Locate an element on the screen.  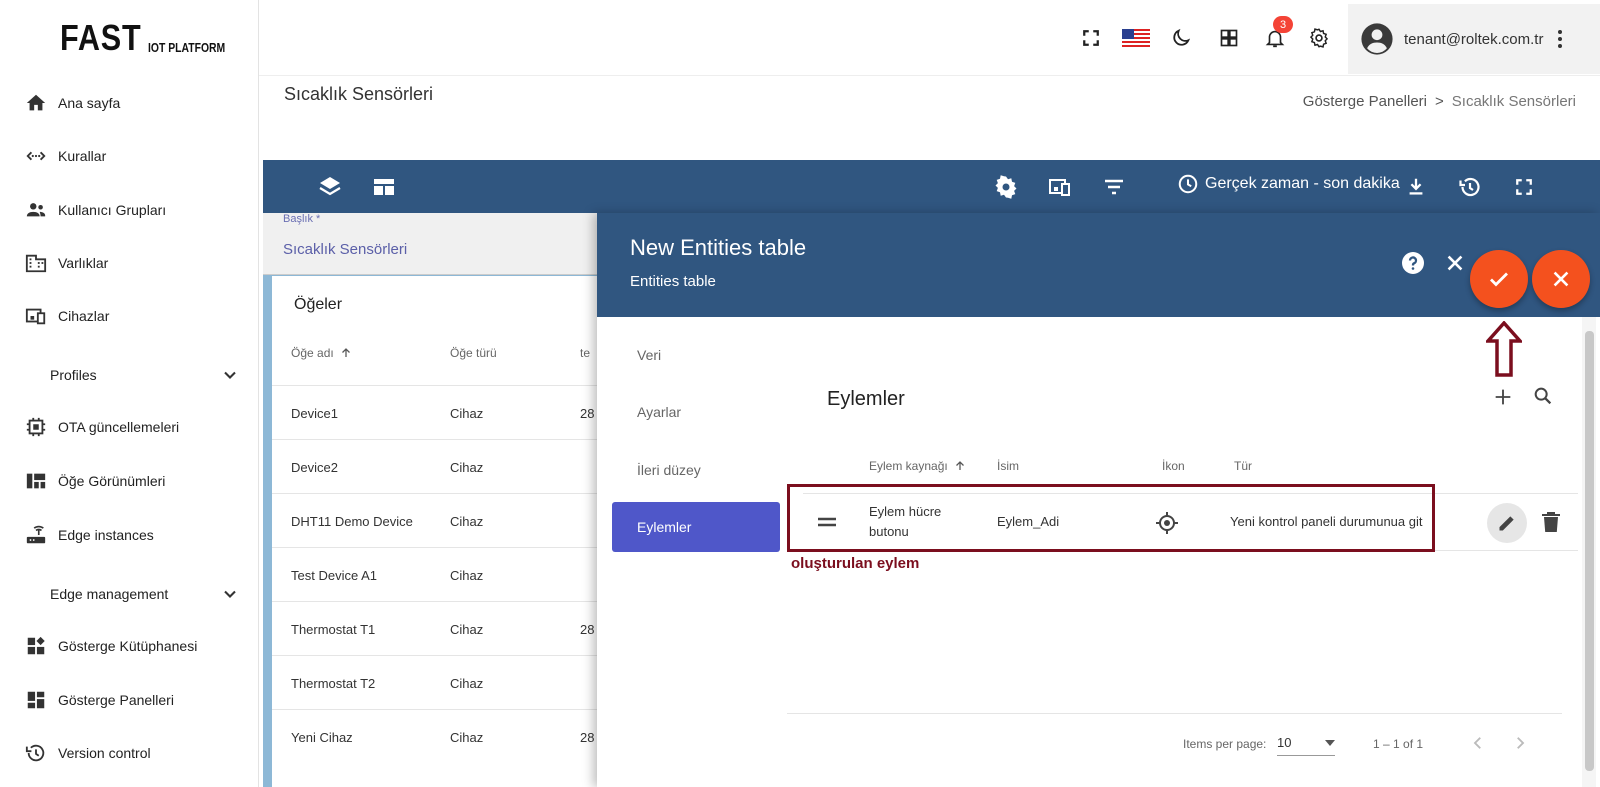
cell-name: DHT11 Demo Device is located at coordinates (352, 521).